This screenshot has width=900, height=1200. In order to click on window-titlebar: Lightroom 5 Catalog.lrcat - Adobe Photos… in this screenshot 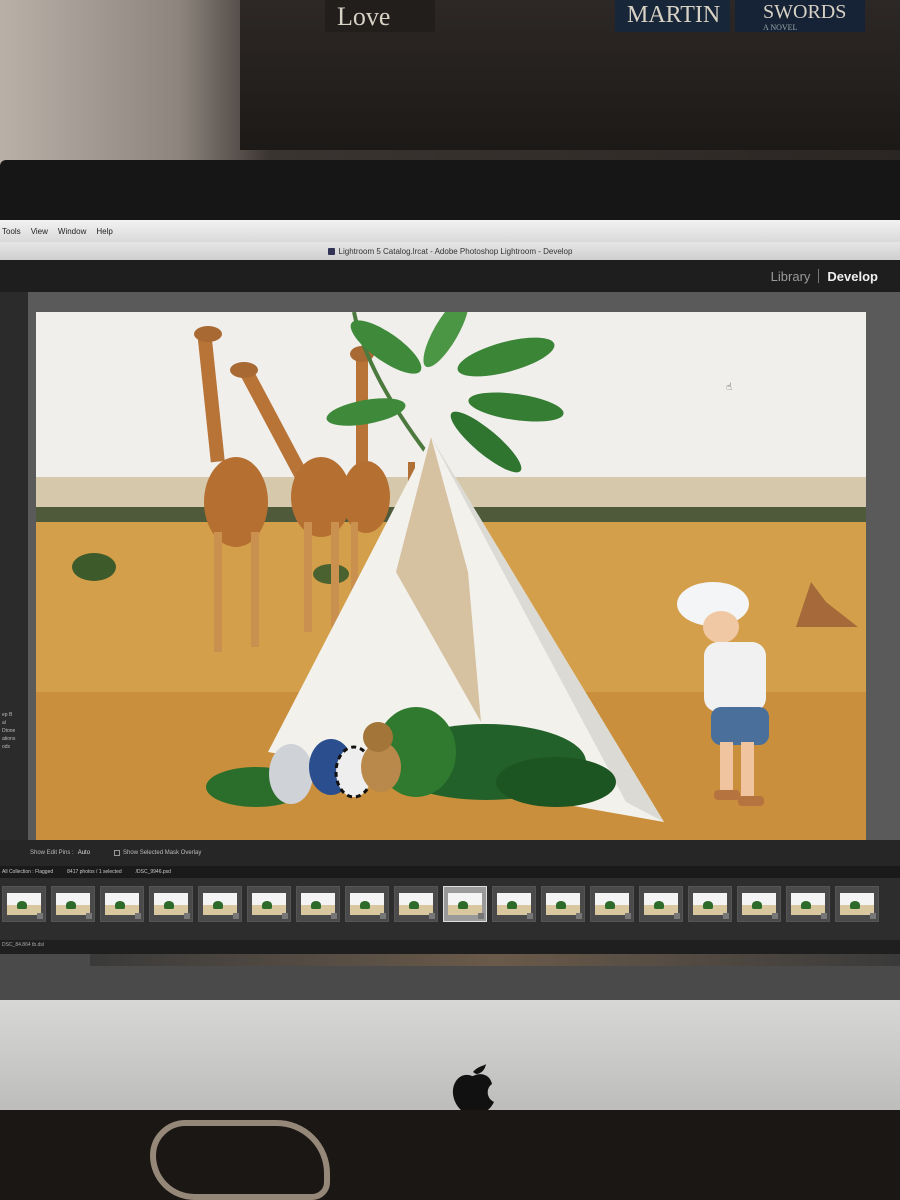, I will do `click(450, 251)`.